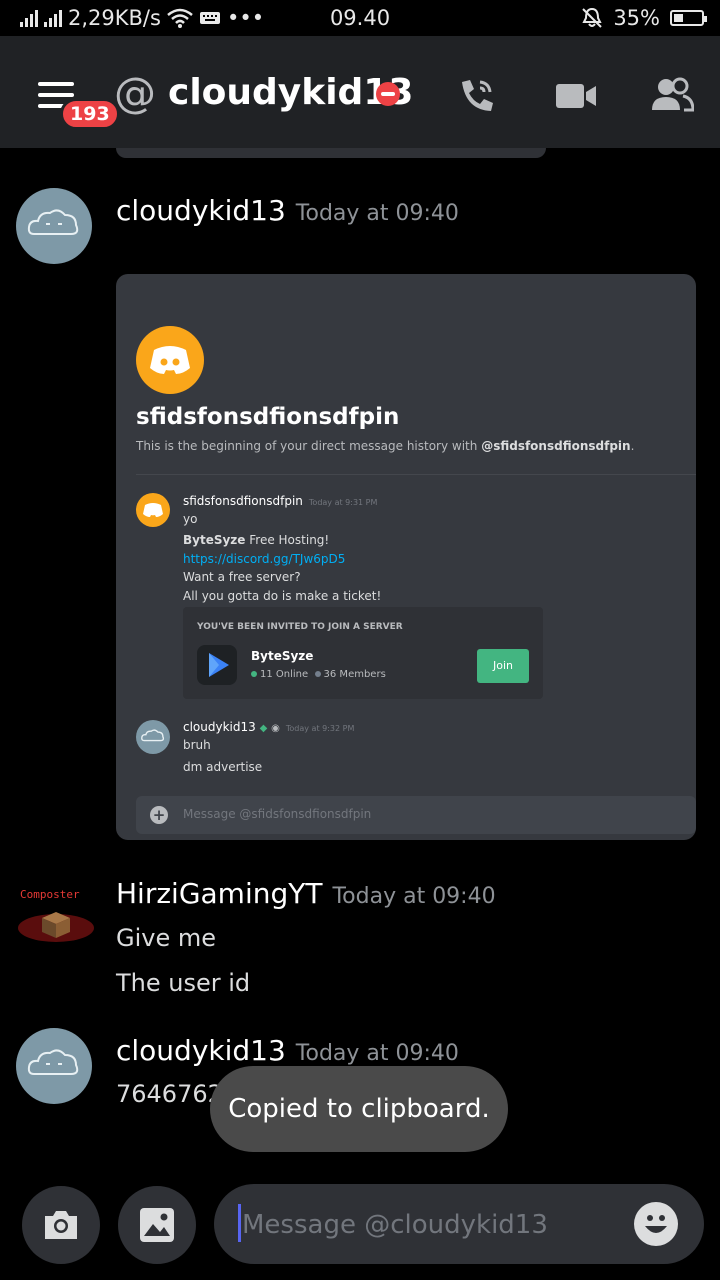  What do you see at coordinates (169, 1094) in the screenshot?
I see `message-text: 7646762` at bounding box center [169, 1094].